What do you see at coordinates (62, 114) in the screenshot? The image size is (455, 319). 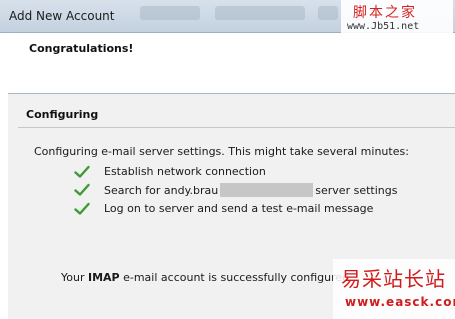 I see `section-title: Configuring` at bounding box center [62, 114].